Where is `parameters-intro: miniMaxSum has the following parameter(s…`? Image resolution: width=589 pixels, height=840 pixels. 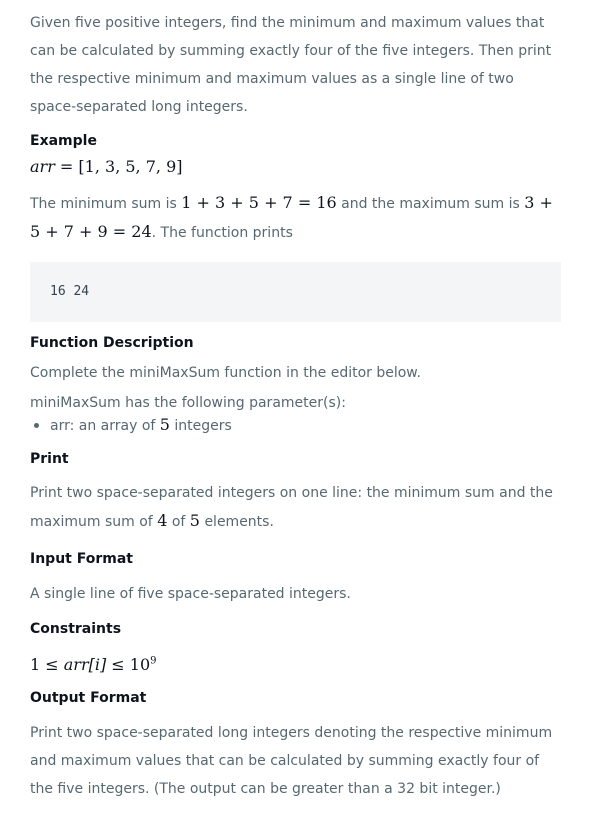 parameters-intro: miniMaxSum has the following parameter(s… is located at coordinates (188, 403).